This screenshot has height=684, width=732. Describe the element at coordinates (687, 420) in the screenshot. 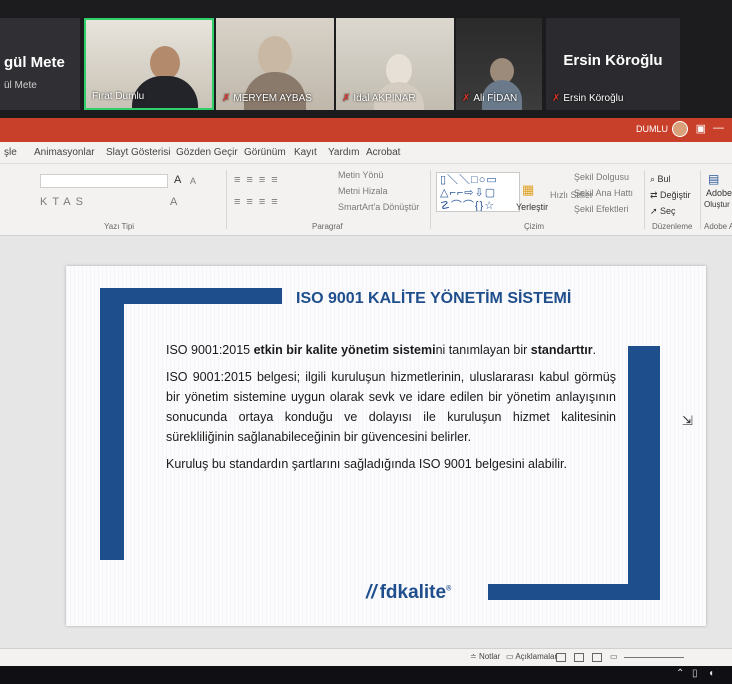

I see `mouse-cursor-icon: ⇲` at that location.